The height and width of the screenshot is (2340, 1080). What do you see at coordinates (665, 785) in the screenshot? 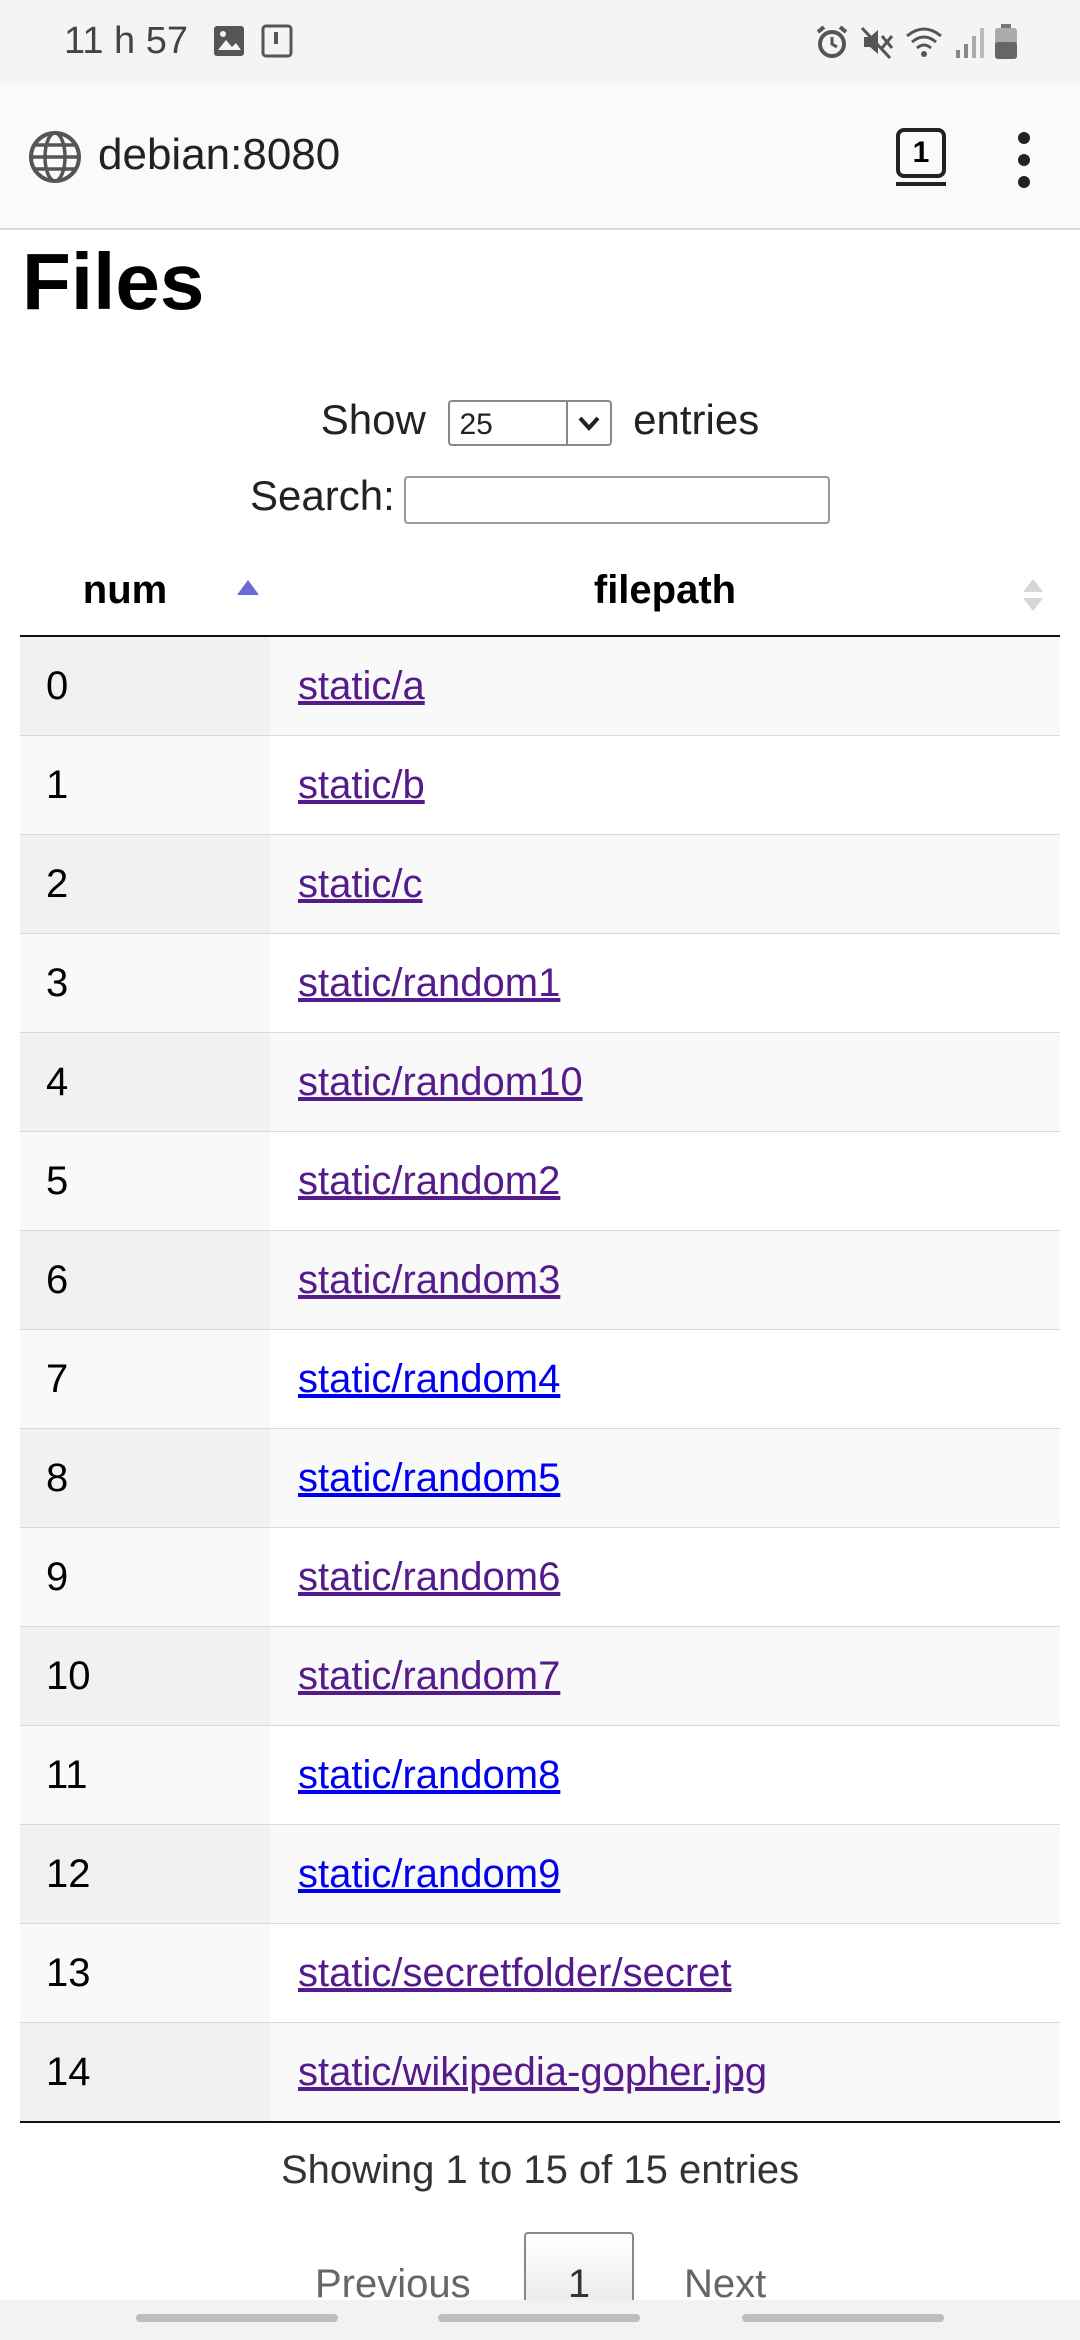
I see `cell-filepath: static/b` at bounding box center [665, 785].